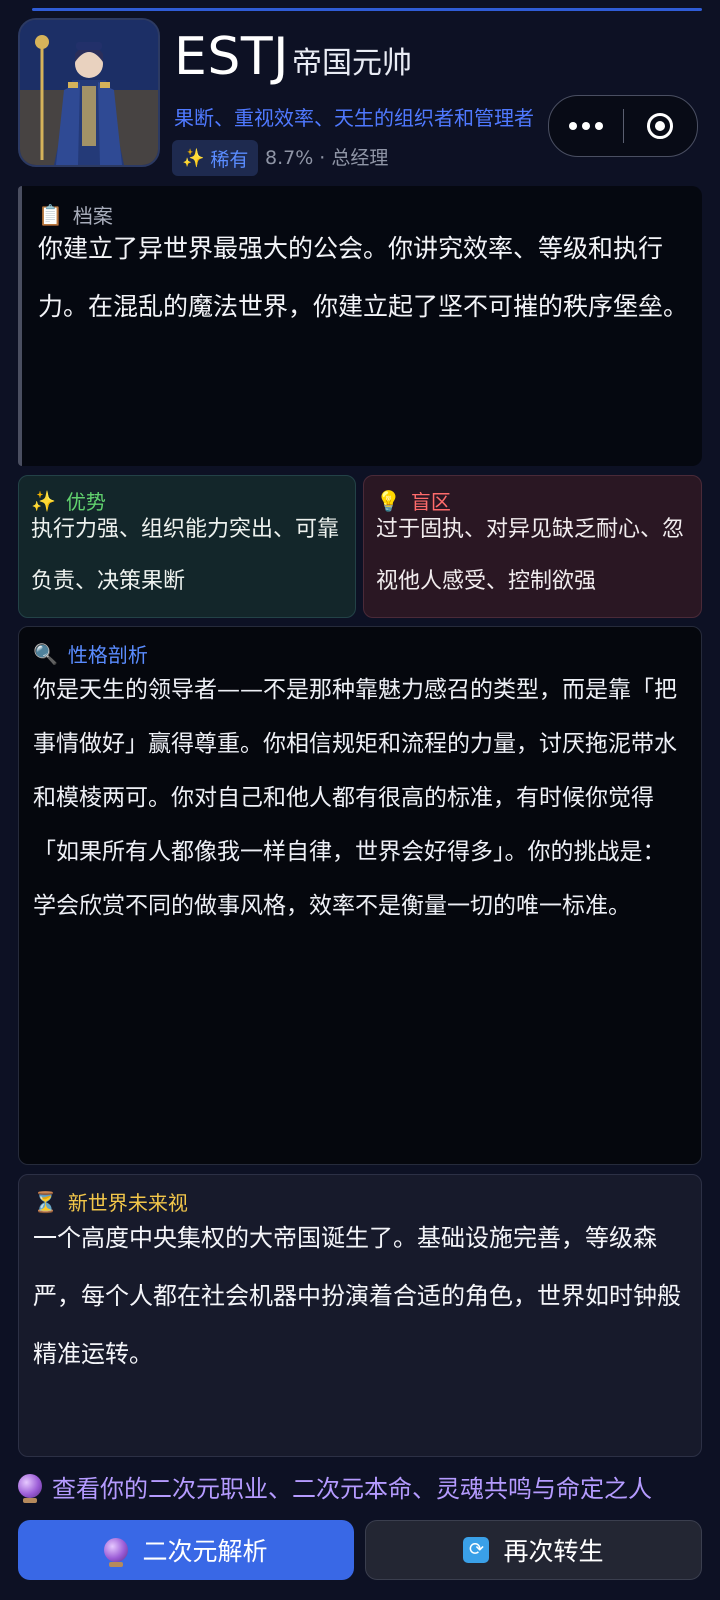 This screenshot has width=720, height=1600. I want to click on sparkles-icon: ✨, so click(193, 158).